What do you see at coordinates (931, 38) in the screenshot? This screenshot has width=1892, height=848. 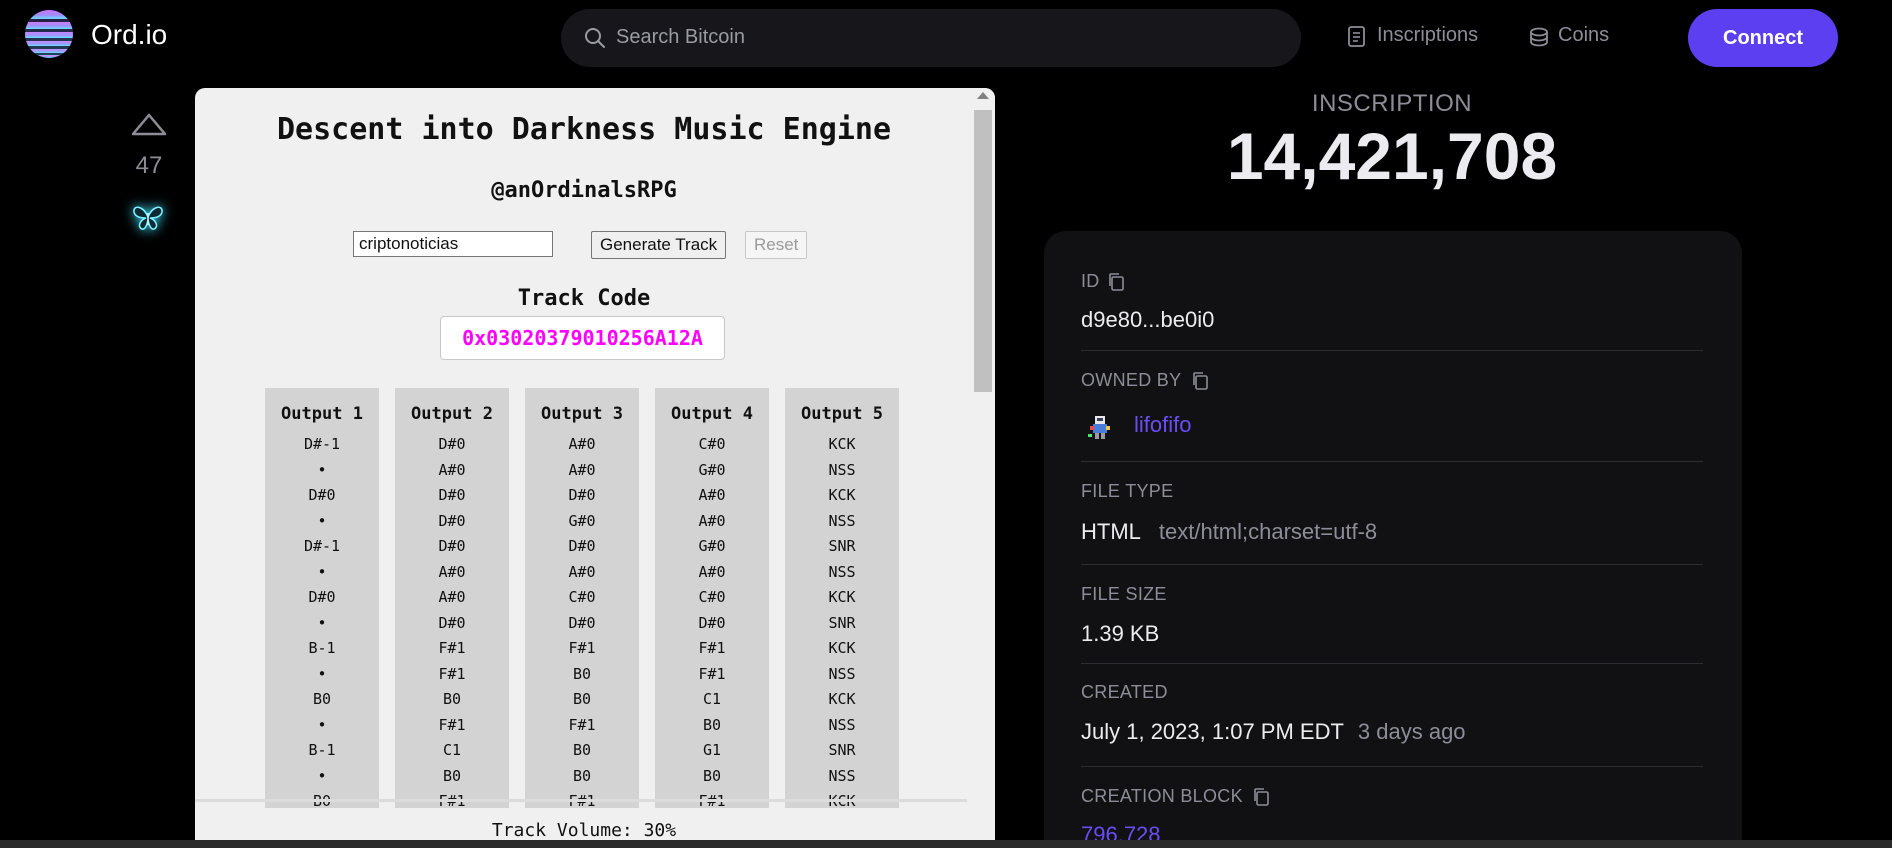 I see `search-bar: Search Bitcoin` at bounding box center [931, 38].